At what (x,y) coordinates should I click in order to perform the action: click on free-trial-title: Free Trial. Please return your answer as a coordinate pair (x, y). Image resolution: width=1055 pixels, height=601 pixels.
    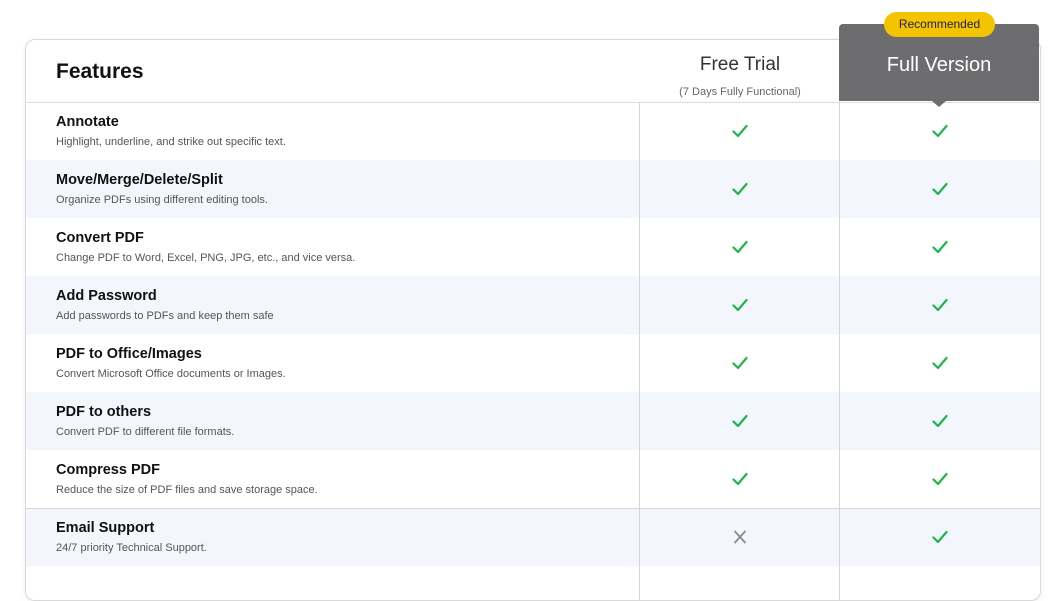
    Looking at the image, I should click on (740, 64).